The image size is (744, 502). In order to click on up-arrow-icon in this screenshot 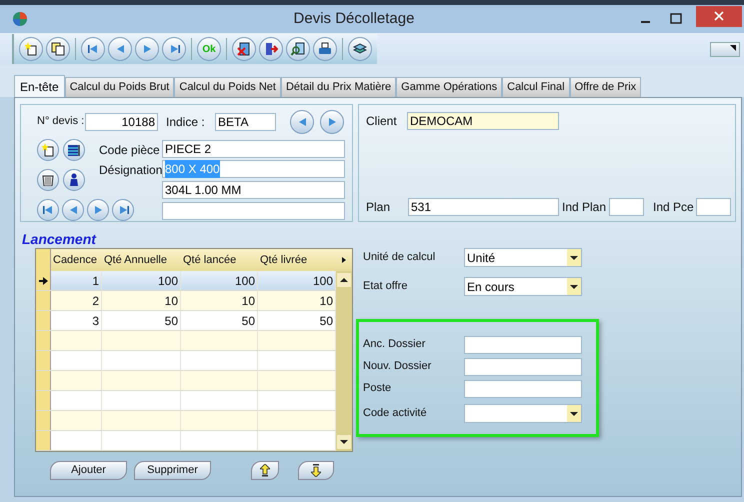, I will do `click(265, 470)`.